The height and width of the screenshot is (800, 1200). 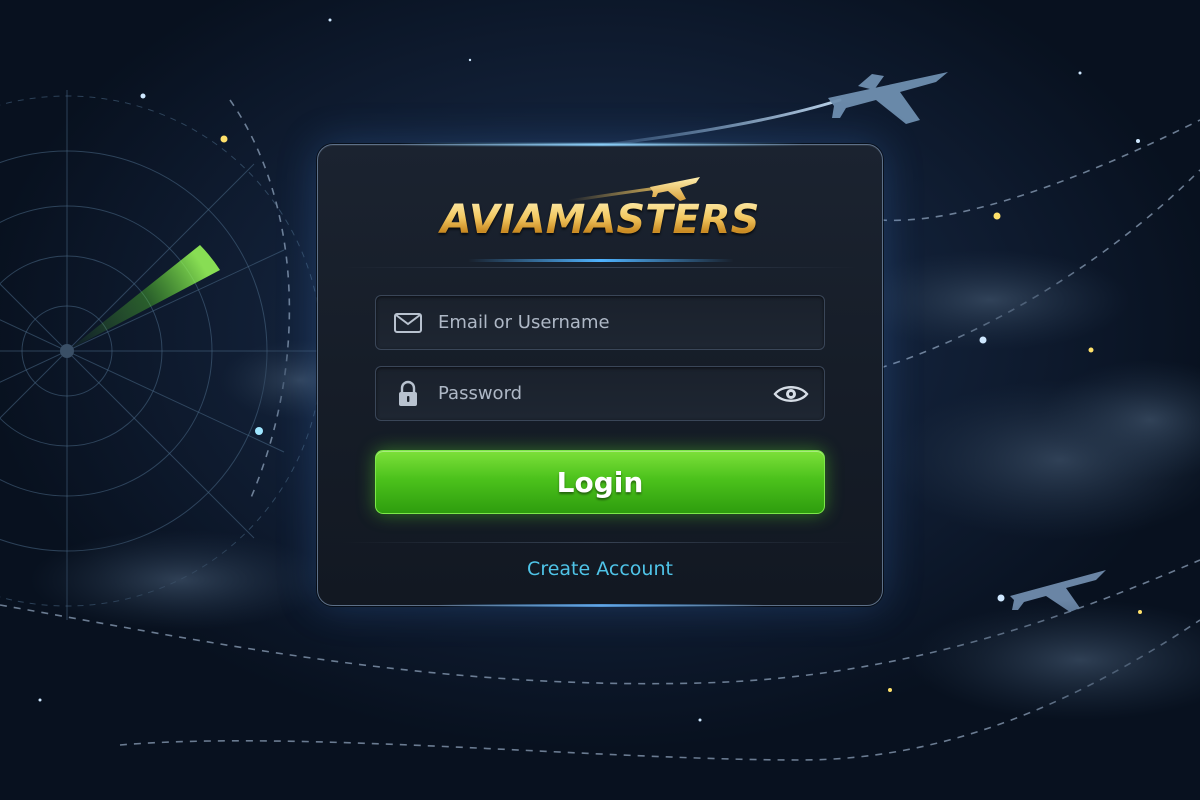 What do you see at coordinates (408, 323) in the screenshot?
I see `envelope-icon` at bounding box center [408, 323].